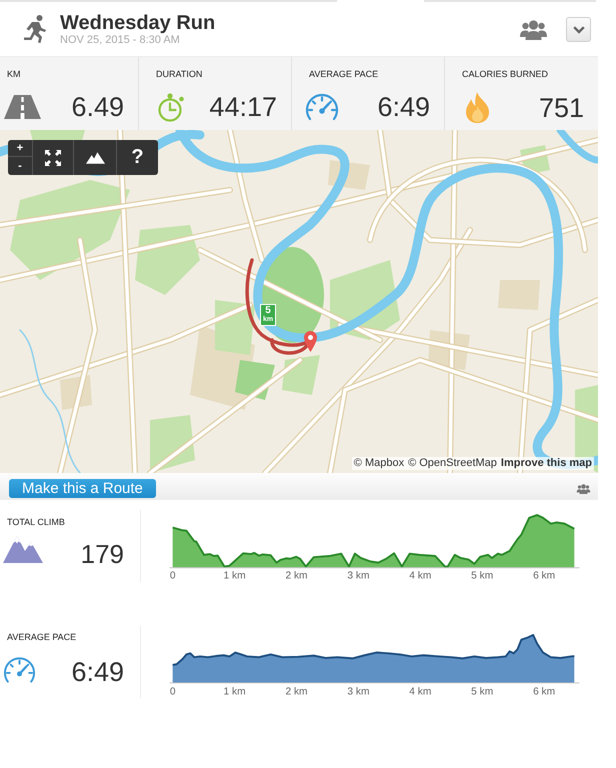 This screenshot has height=768, width=616. Describe the element at coordinates (344, 74) in the screenshot. I see `stat-label: AVERAGE PACE` at that location.